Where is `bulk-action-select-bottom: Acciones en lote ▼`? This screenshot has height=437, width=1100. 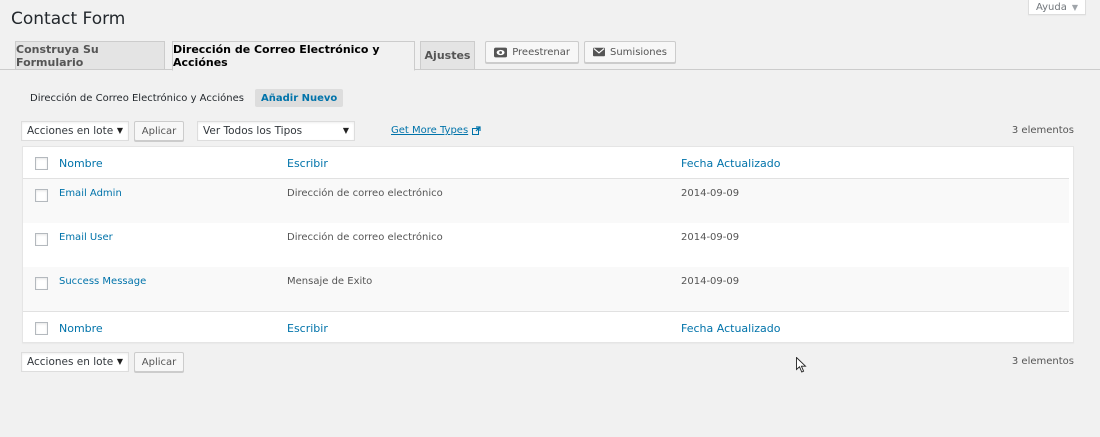 bulk-action-select-bottom: Acciones en lote ▼ is located at coordinates (75, 362).